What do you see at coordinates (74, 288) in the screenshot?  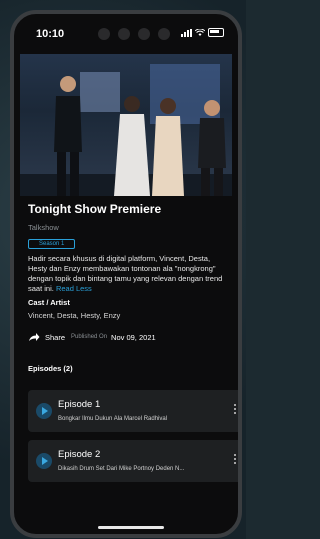 I see `read-less-link: Read Less` at bounding box center [74, 288].